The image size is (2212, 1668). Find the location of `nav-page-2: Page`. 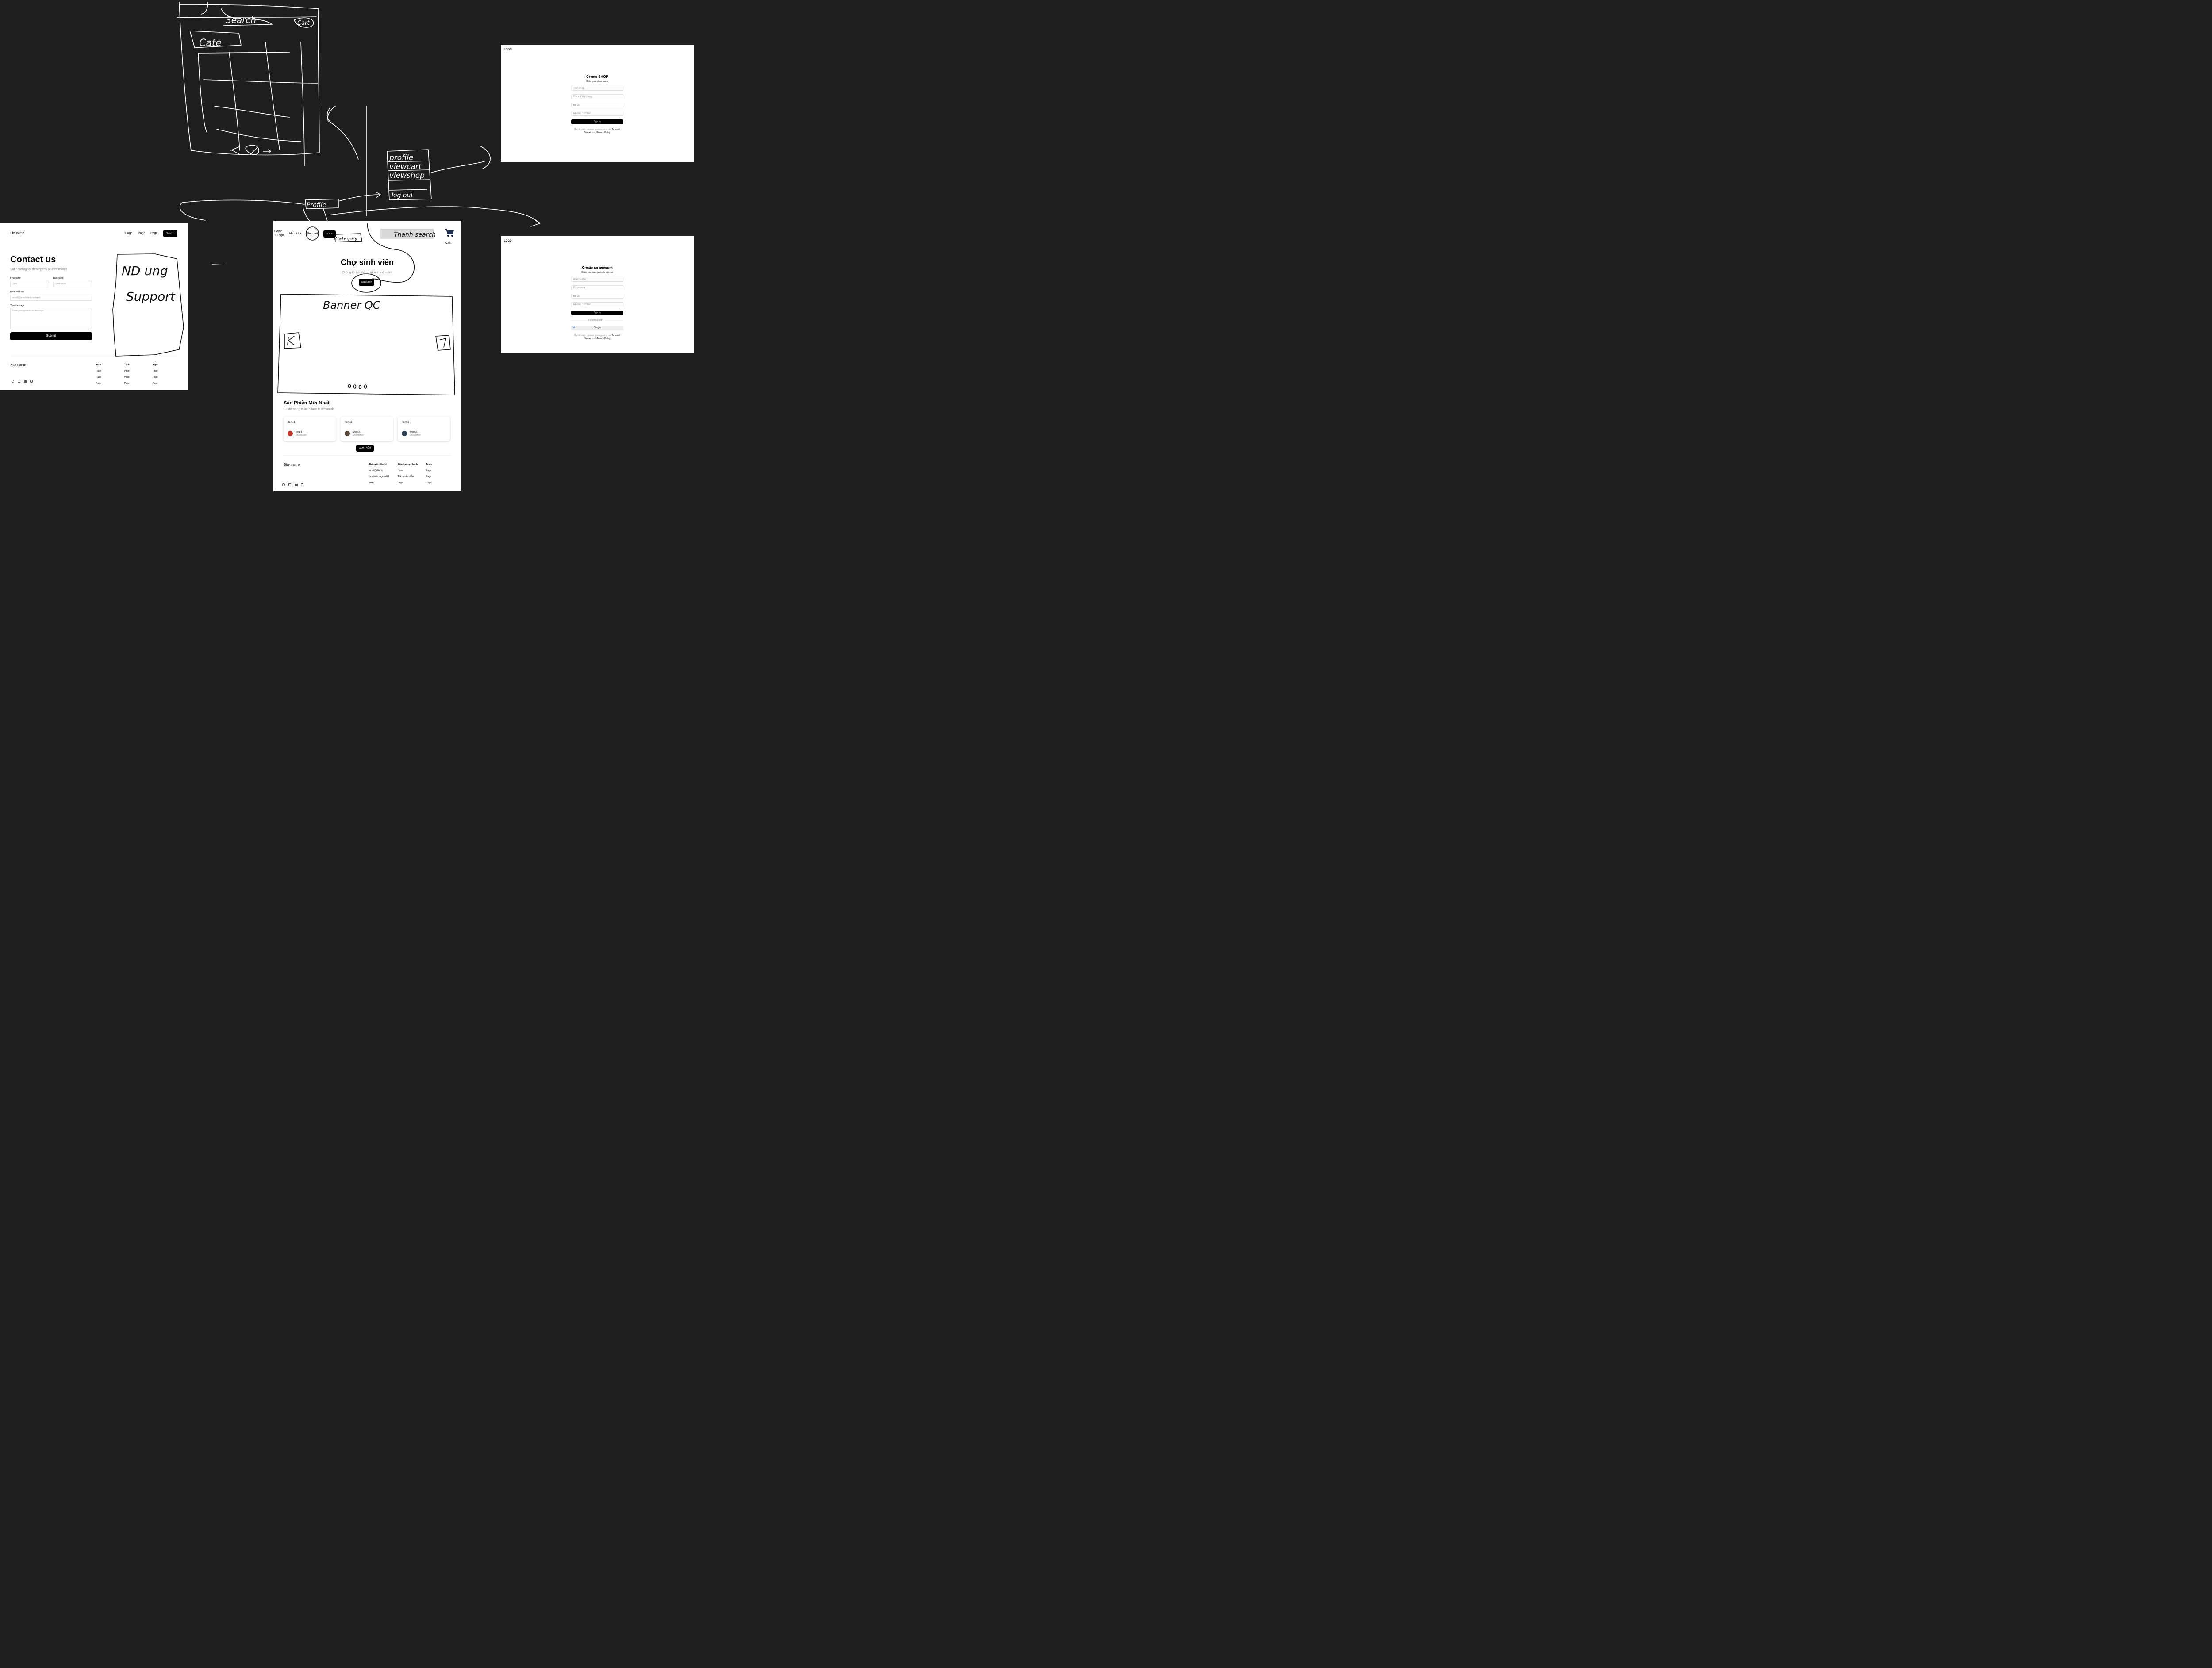

nav-page-2: Page is located at coordinates (142, 233).